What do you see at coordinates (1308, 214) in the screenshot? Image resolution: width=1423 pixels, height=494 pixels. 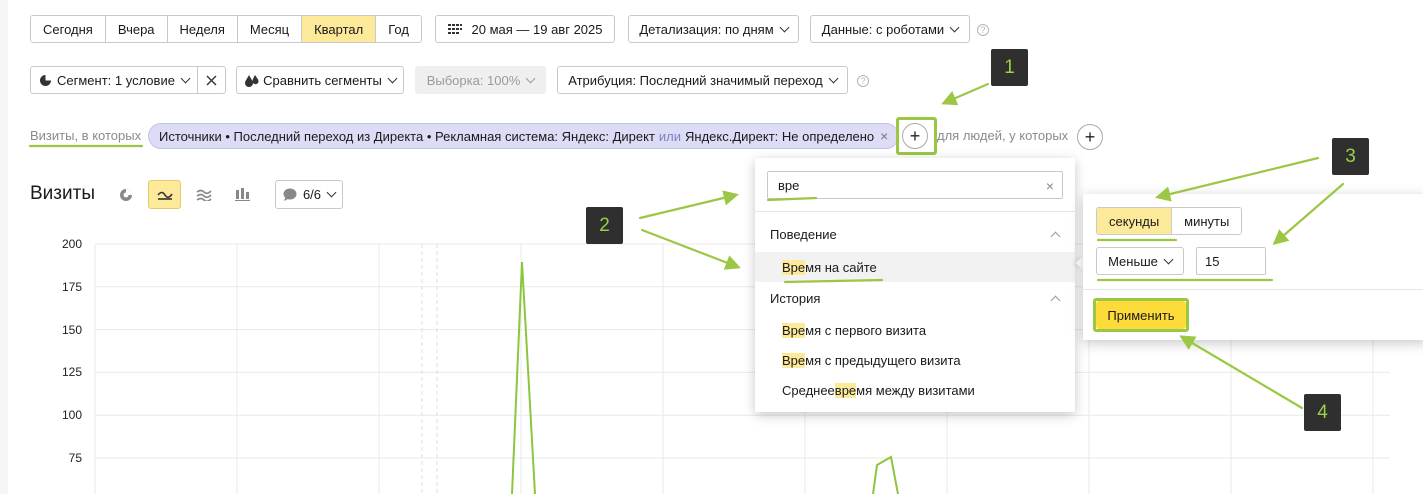 I see `arrow-3b` at bounding box center [1308, 214].